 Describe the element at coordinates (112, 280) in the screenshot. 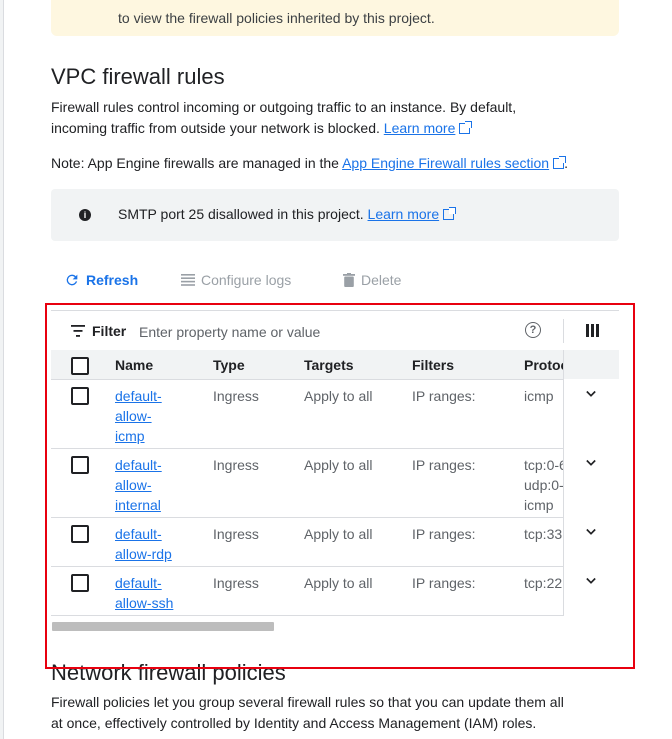

I see `refresh-label: Refresh` at that location.